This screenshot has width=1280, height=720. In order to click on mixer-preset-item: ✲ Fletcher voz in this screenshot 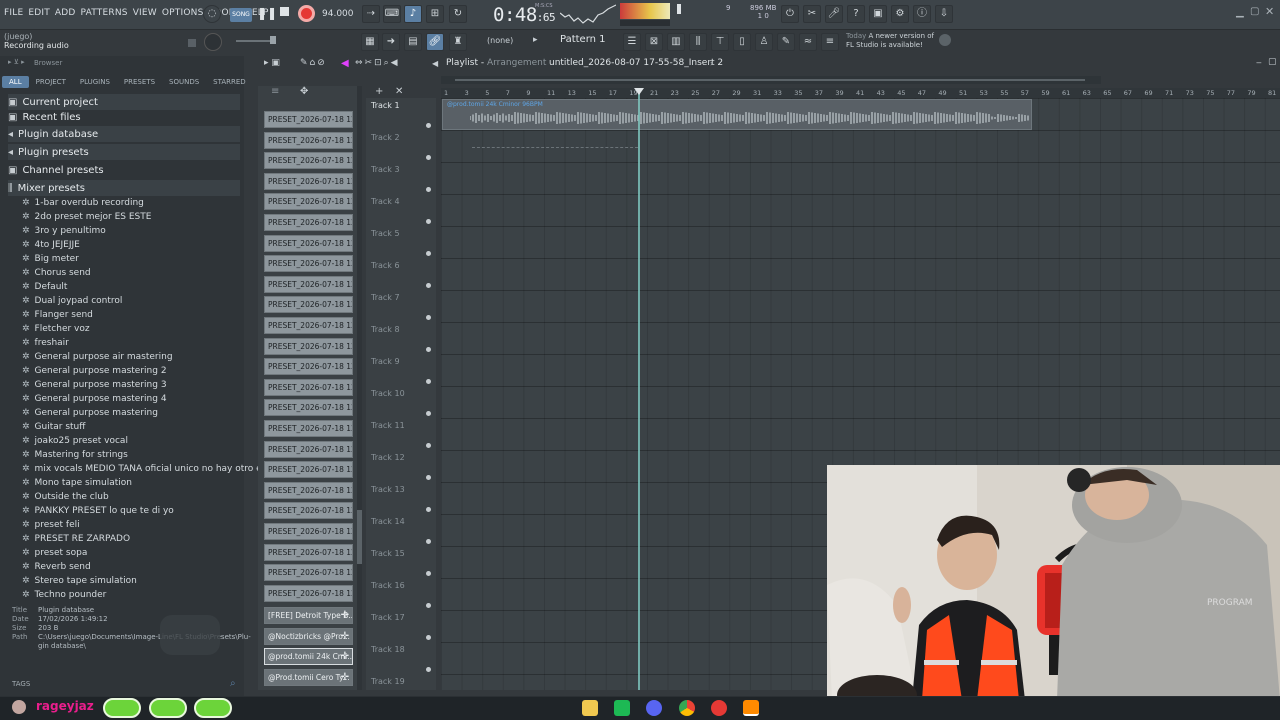, I will do `click(56, 329)`.